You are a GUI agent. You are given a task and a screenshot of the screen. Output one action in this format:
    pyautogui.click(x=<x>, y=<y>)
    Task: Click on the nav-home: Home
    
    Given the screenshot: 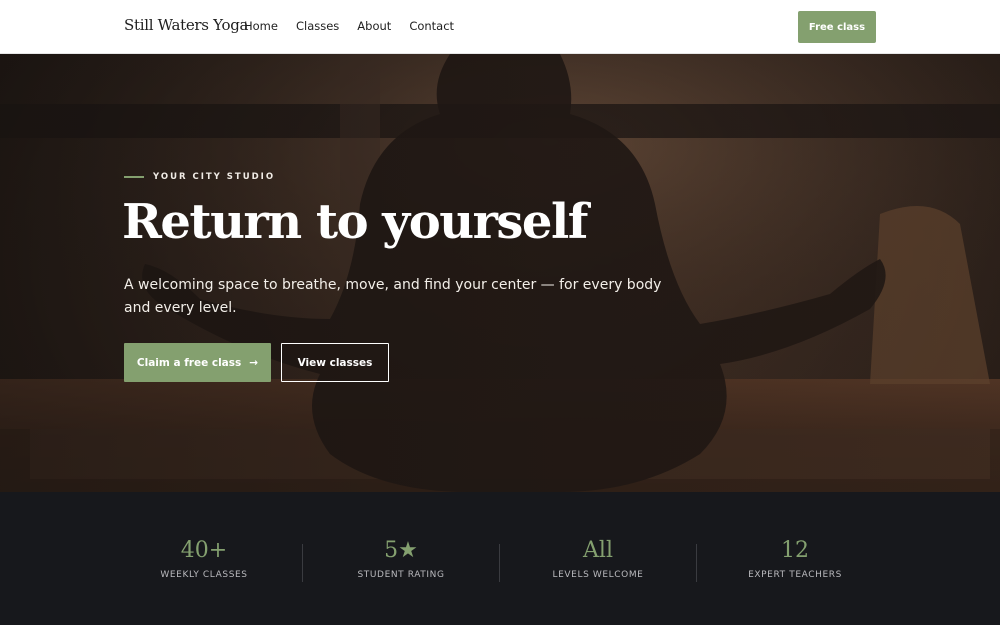 What is the action you would take?
    pyautogui.click(x=261, y=26)
    